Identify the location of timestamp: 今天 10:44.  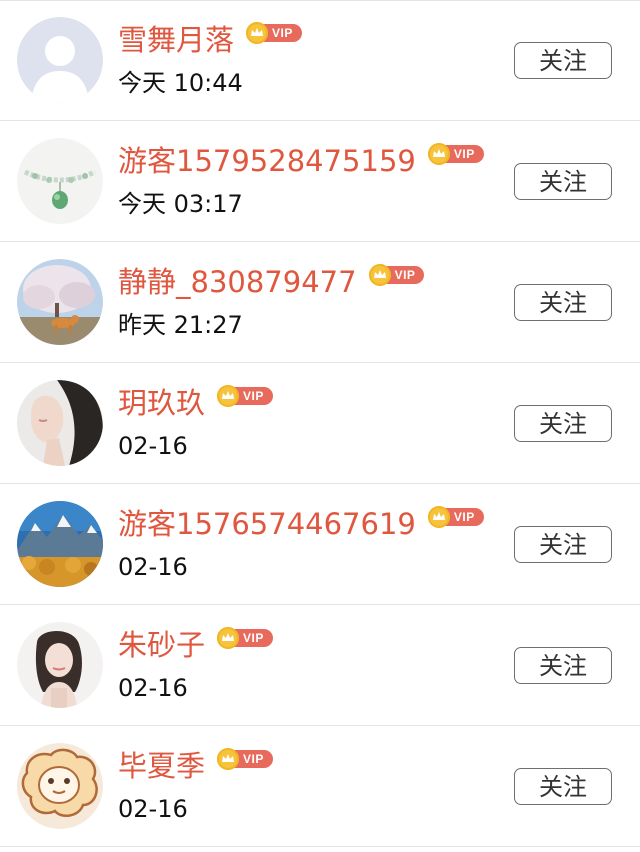
(180, 83).